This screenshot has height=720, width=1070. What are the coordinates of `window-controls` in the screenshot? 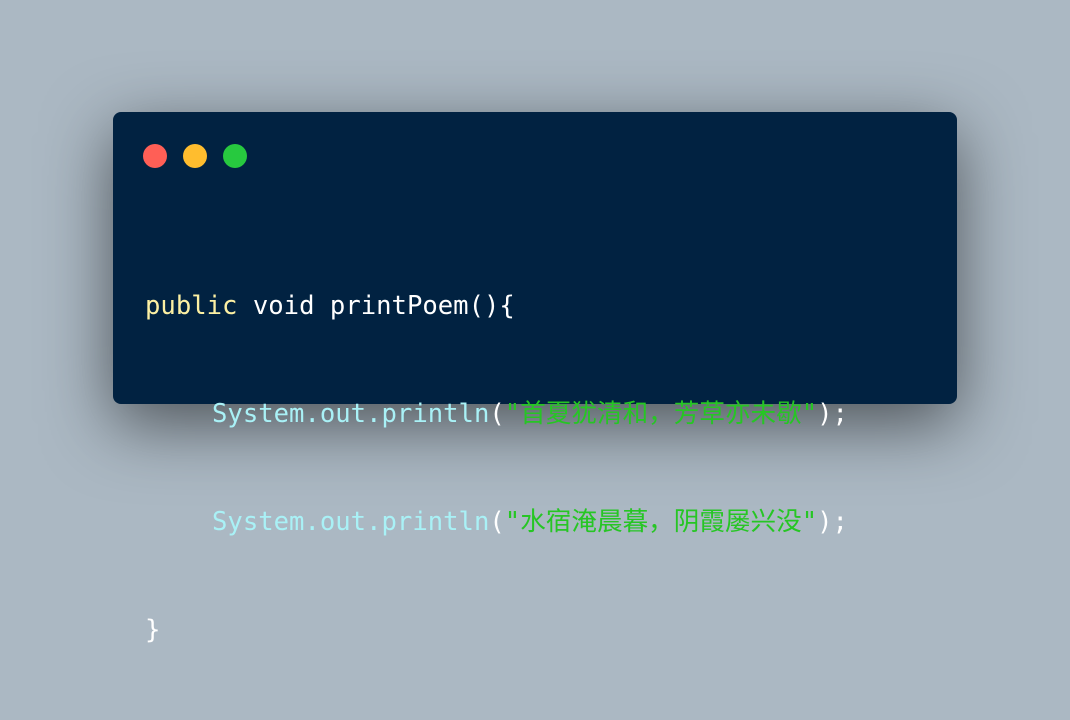 It's located at (195, 156).